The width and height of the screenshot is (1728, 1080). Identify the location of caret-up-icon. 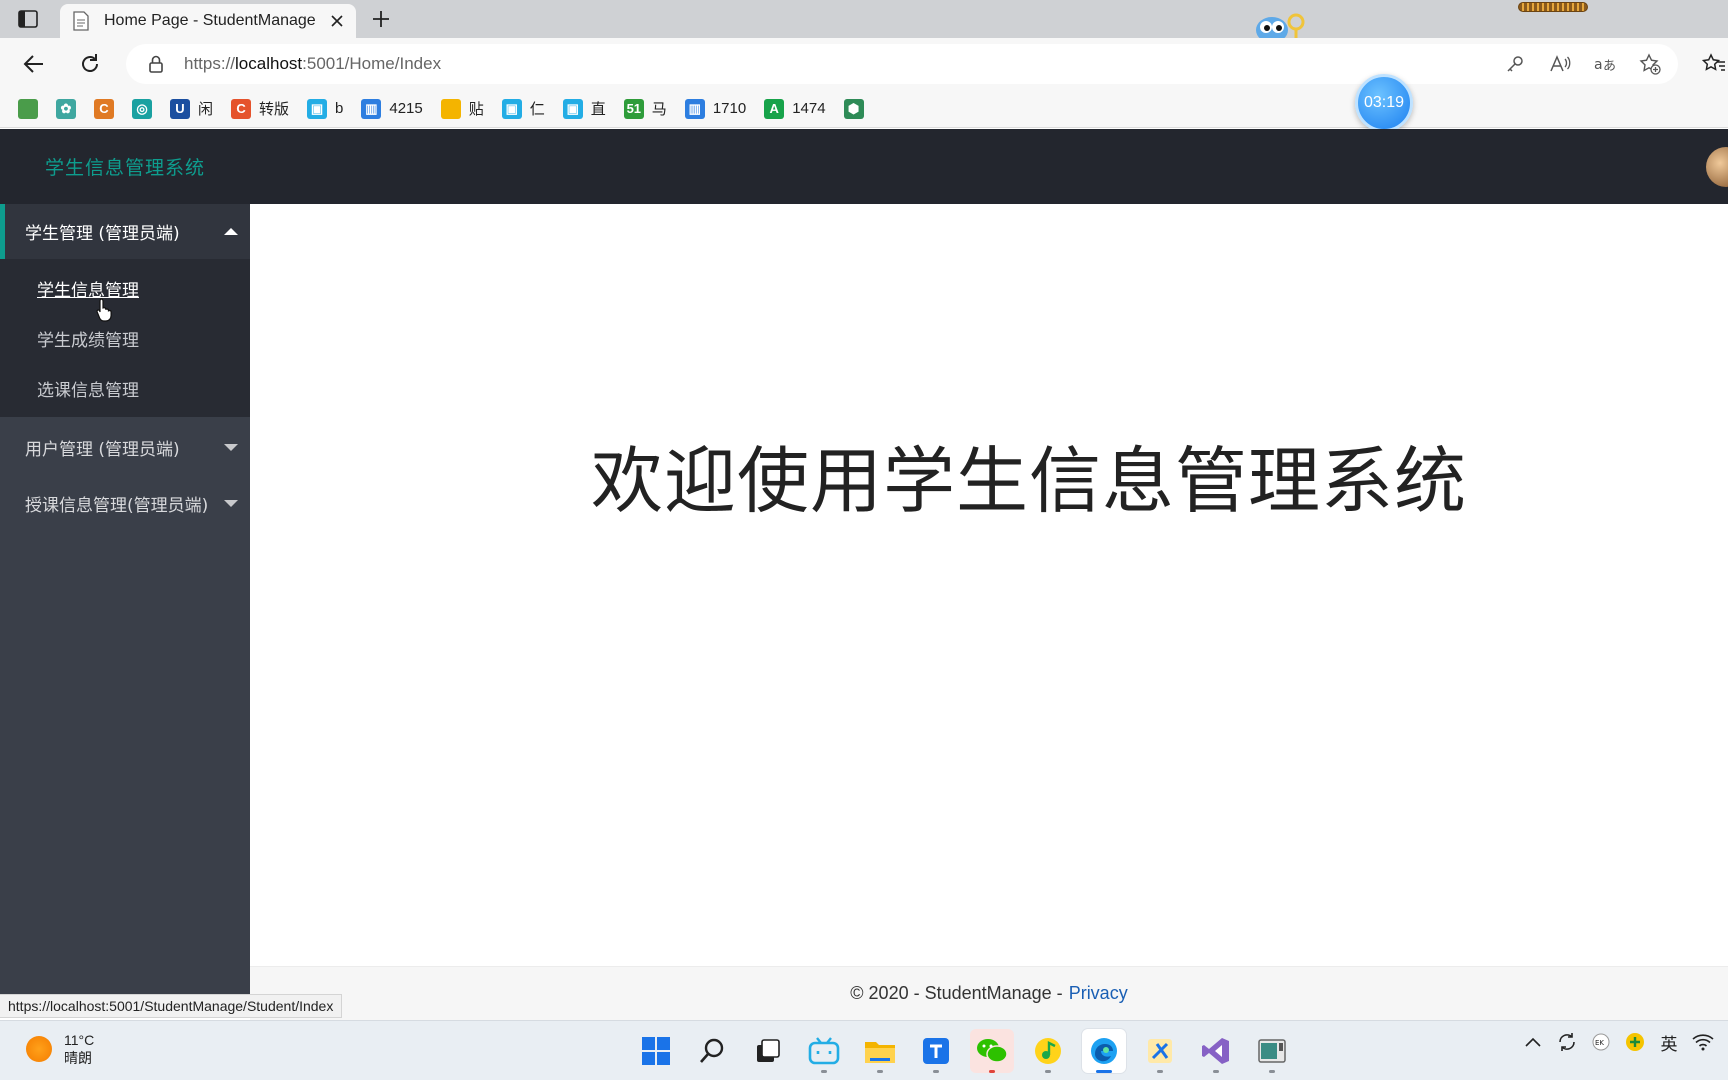
(231, 231).